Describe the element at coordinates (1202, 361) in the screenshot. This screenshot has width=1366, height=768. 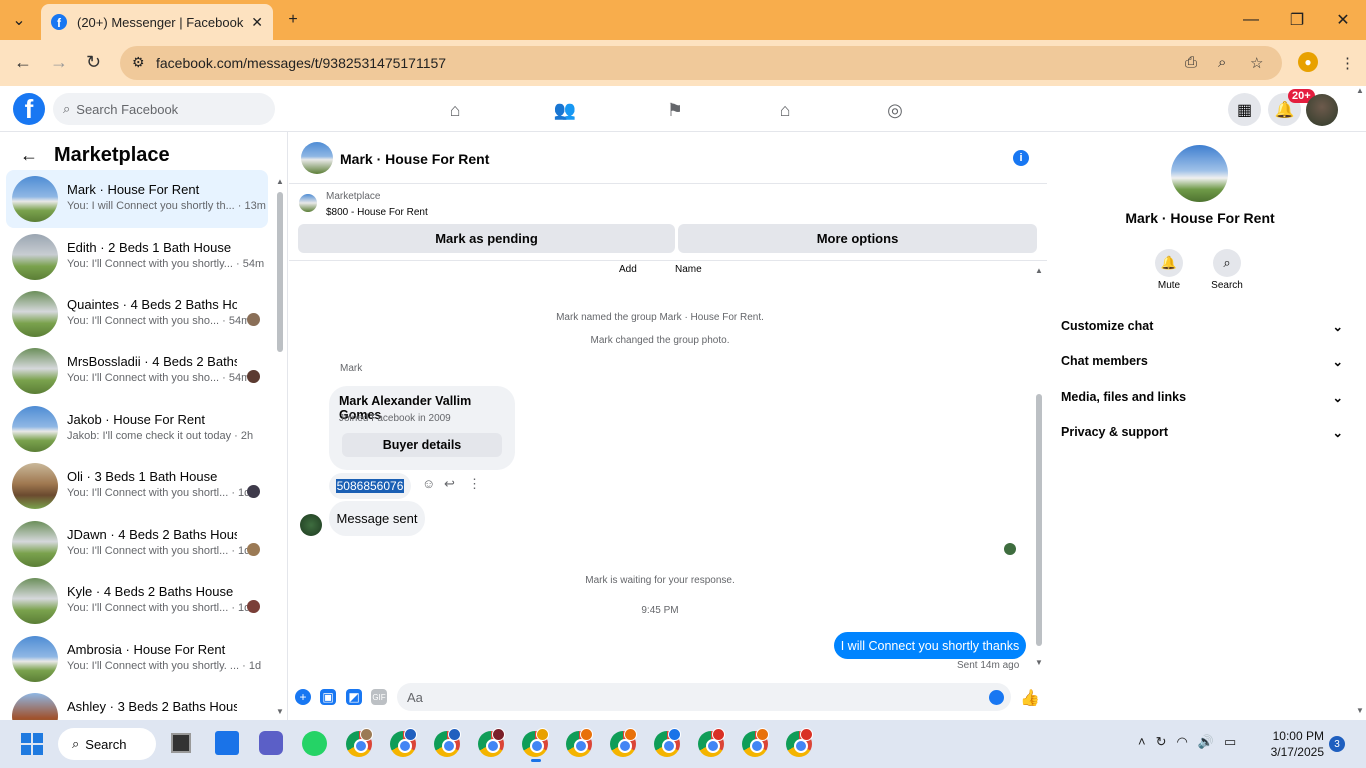
I see `chat-members-section: Chat members ⌄` at that location.